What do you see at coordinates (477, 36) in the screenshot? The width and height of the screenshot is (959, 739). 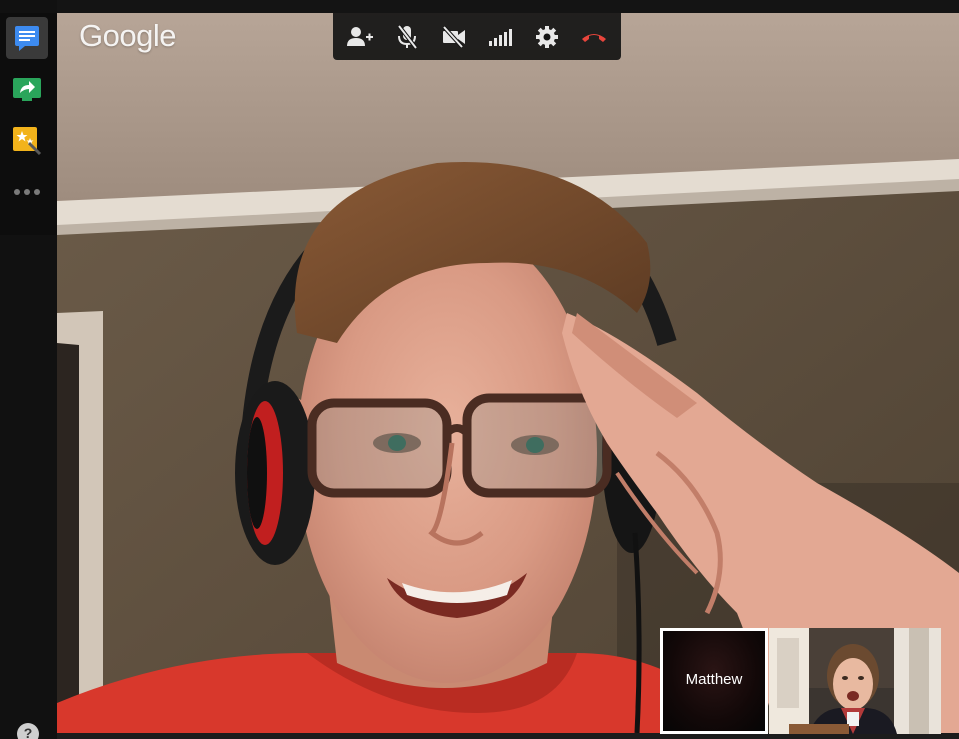 I see `call-toolbar` at bounding box center [477, 36].